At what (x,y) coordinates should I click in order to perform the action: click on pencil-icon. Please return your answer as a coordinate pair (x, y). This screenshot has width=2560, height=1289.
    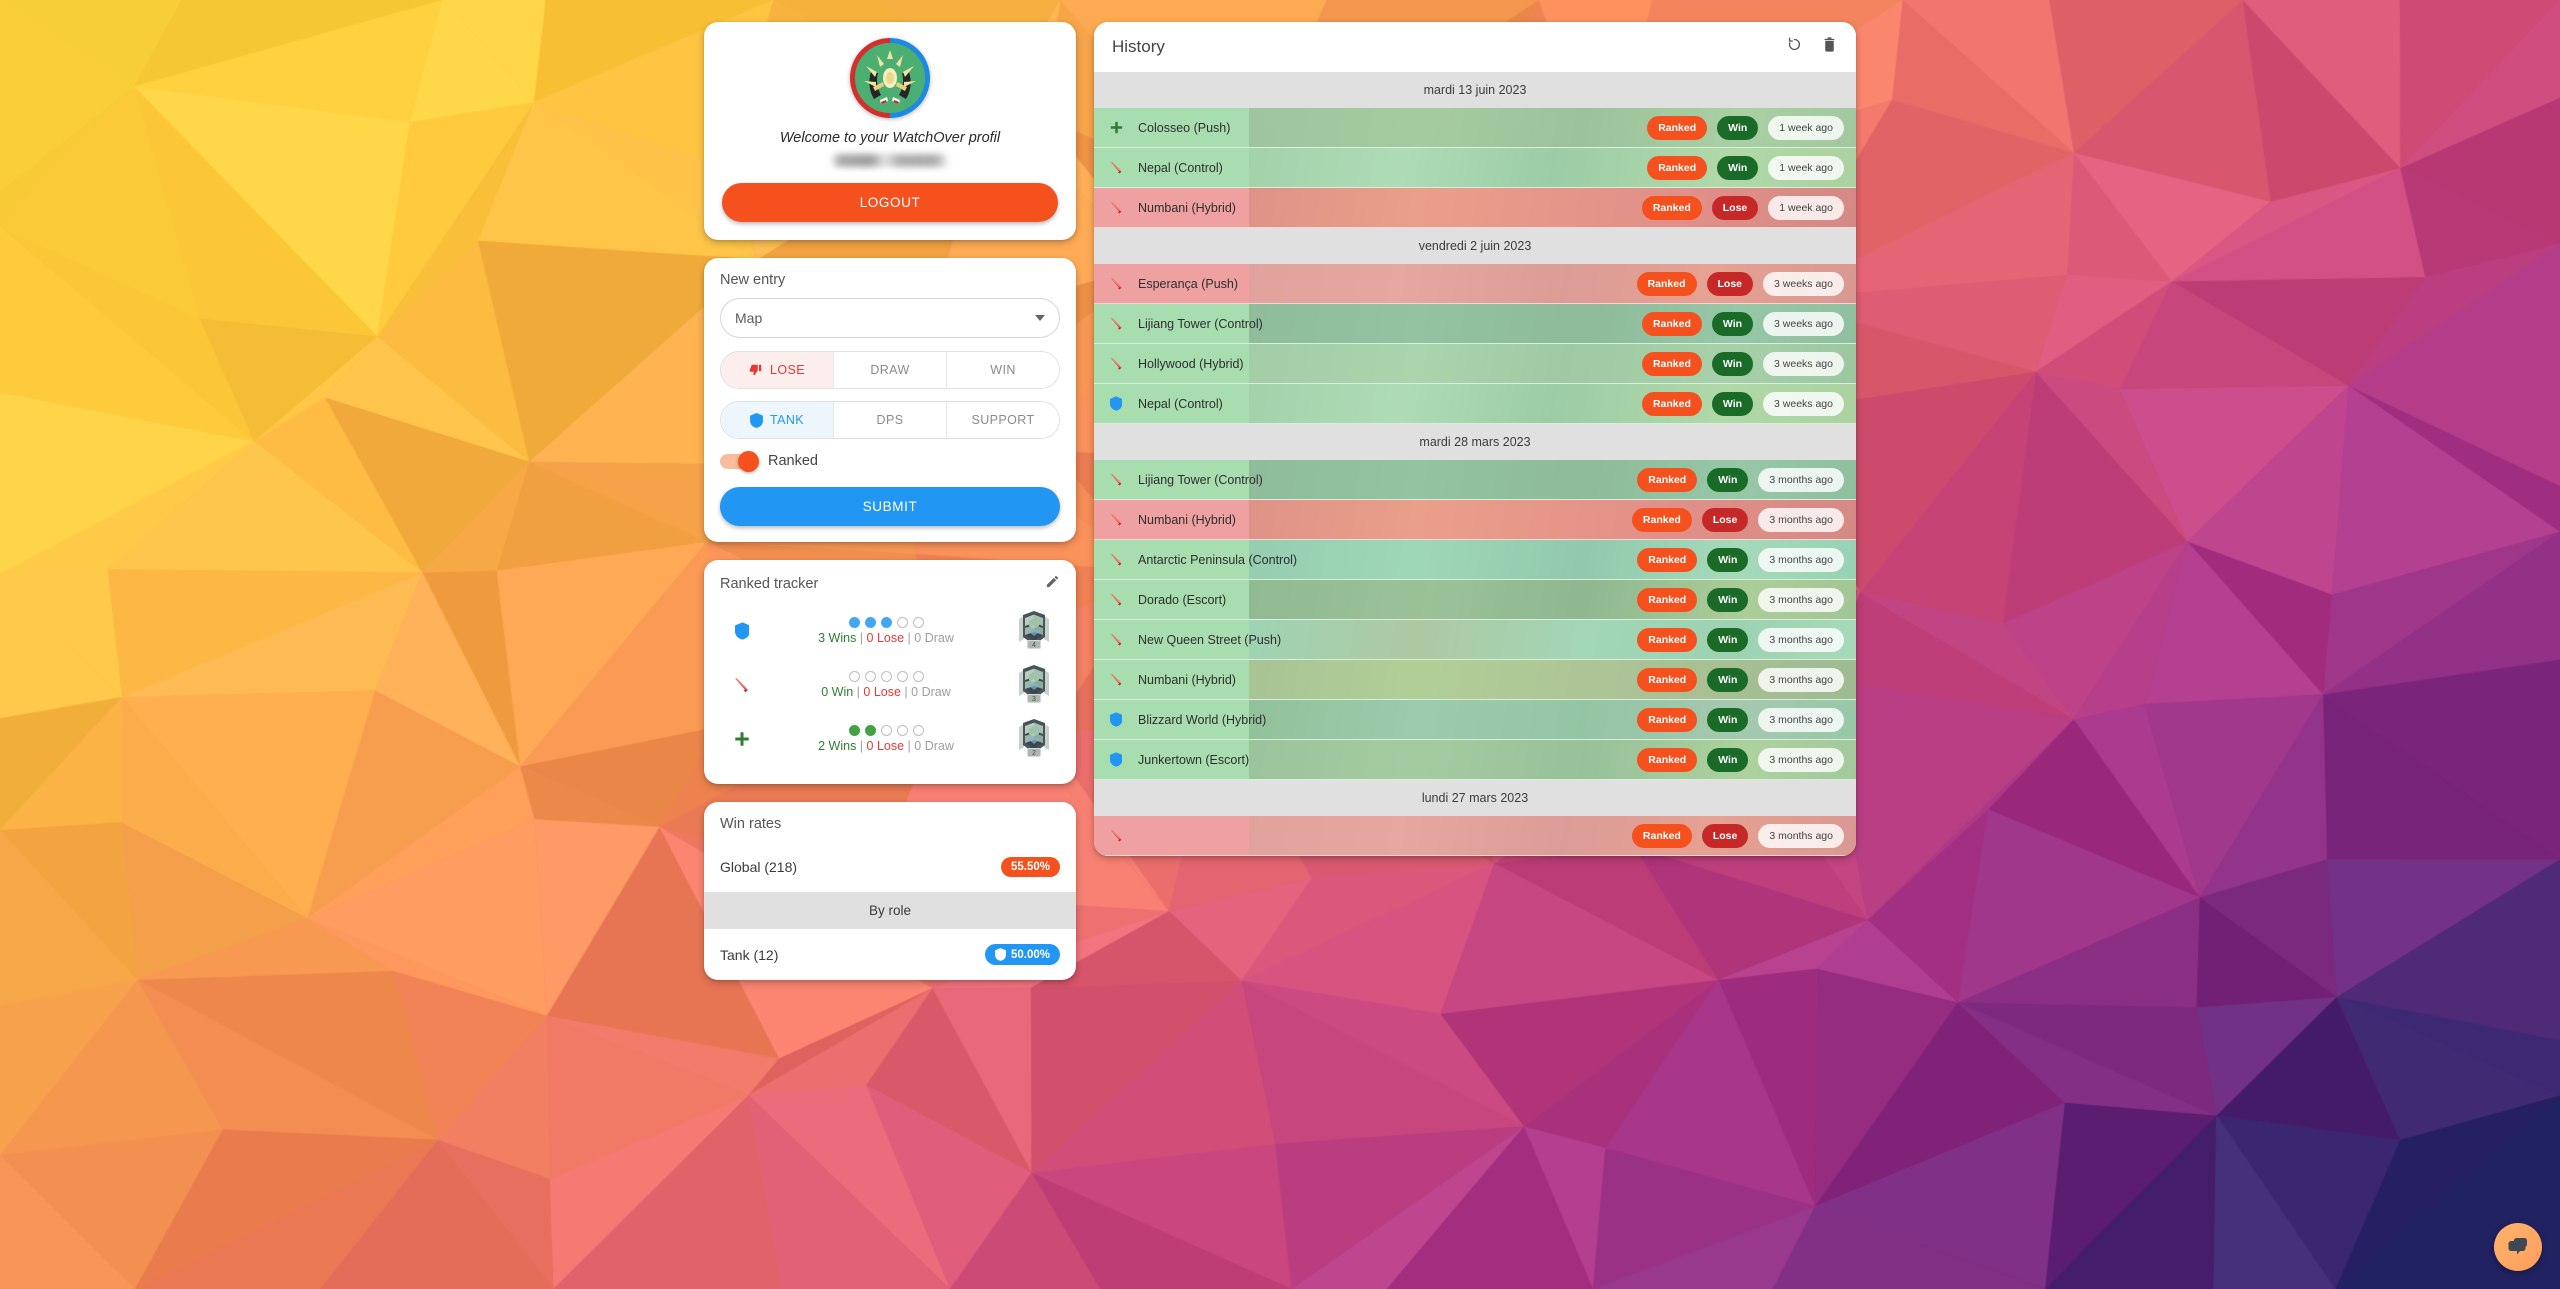
    Looking at the image, I should click on (1052, 584).